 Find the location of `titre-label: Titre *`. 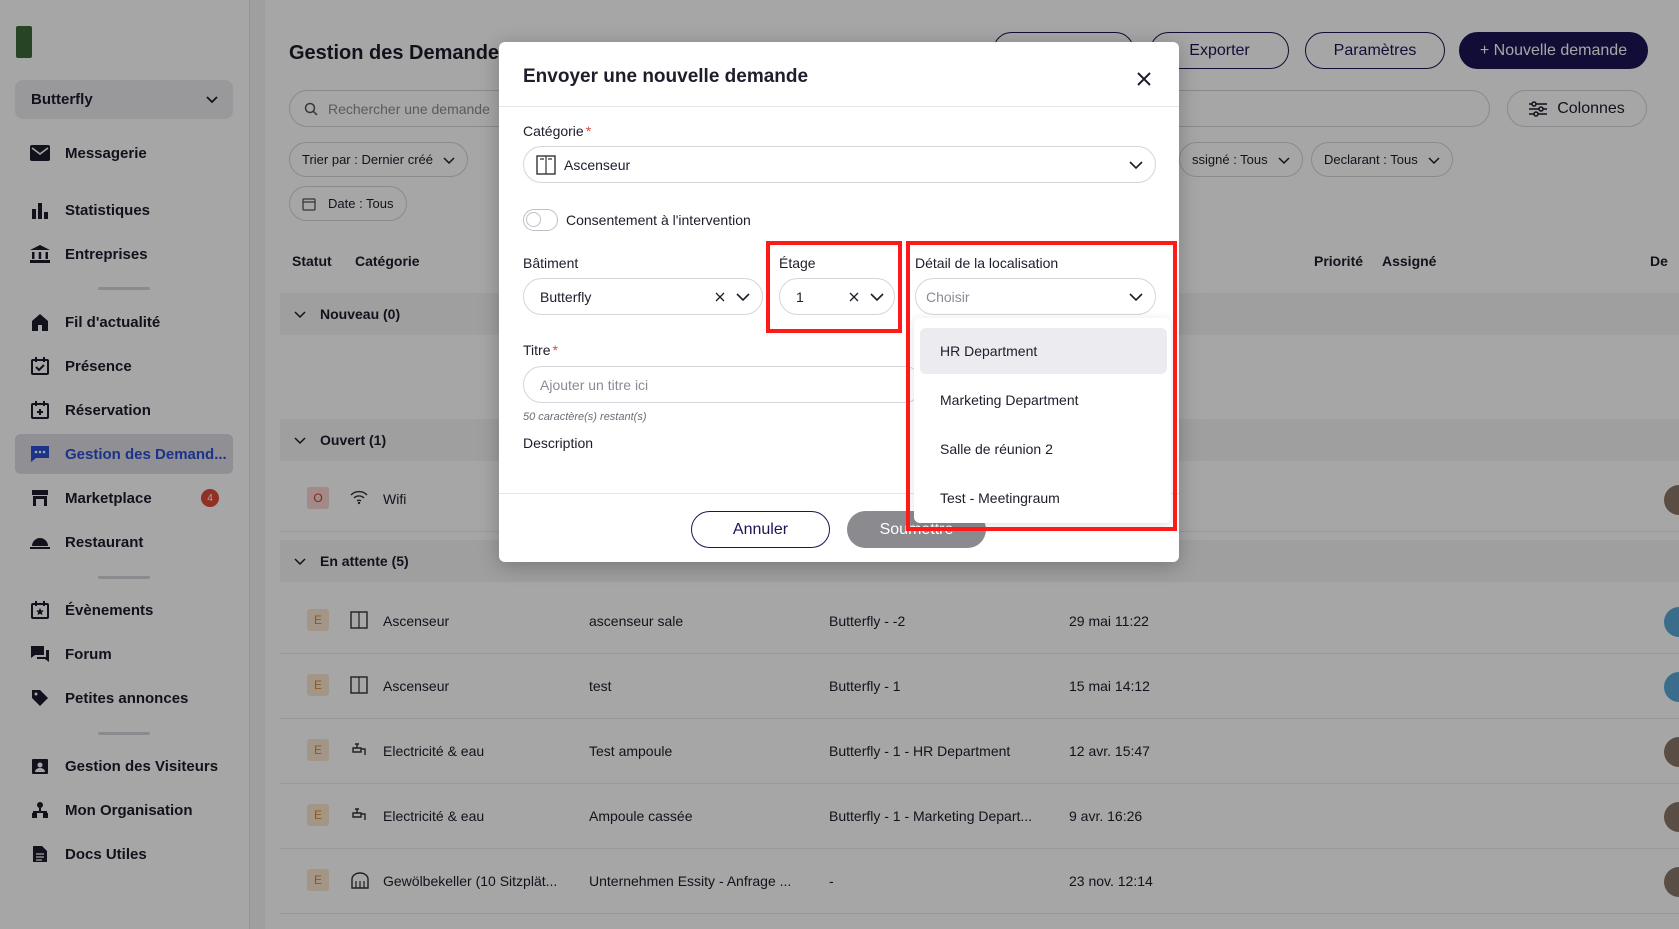

titre-label: Titre * is located at coordinates (540, 350).